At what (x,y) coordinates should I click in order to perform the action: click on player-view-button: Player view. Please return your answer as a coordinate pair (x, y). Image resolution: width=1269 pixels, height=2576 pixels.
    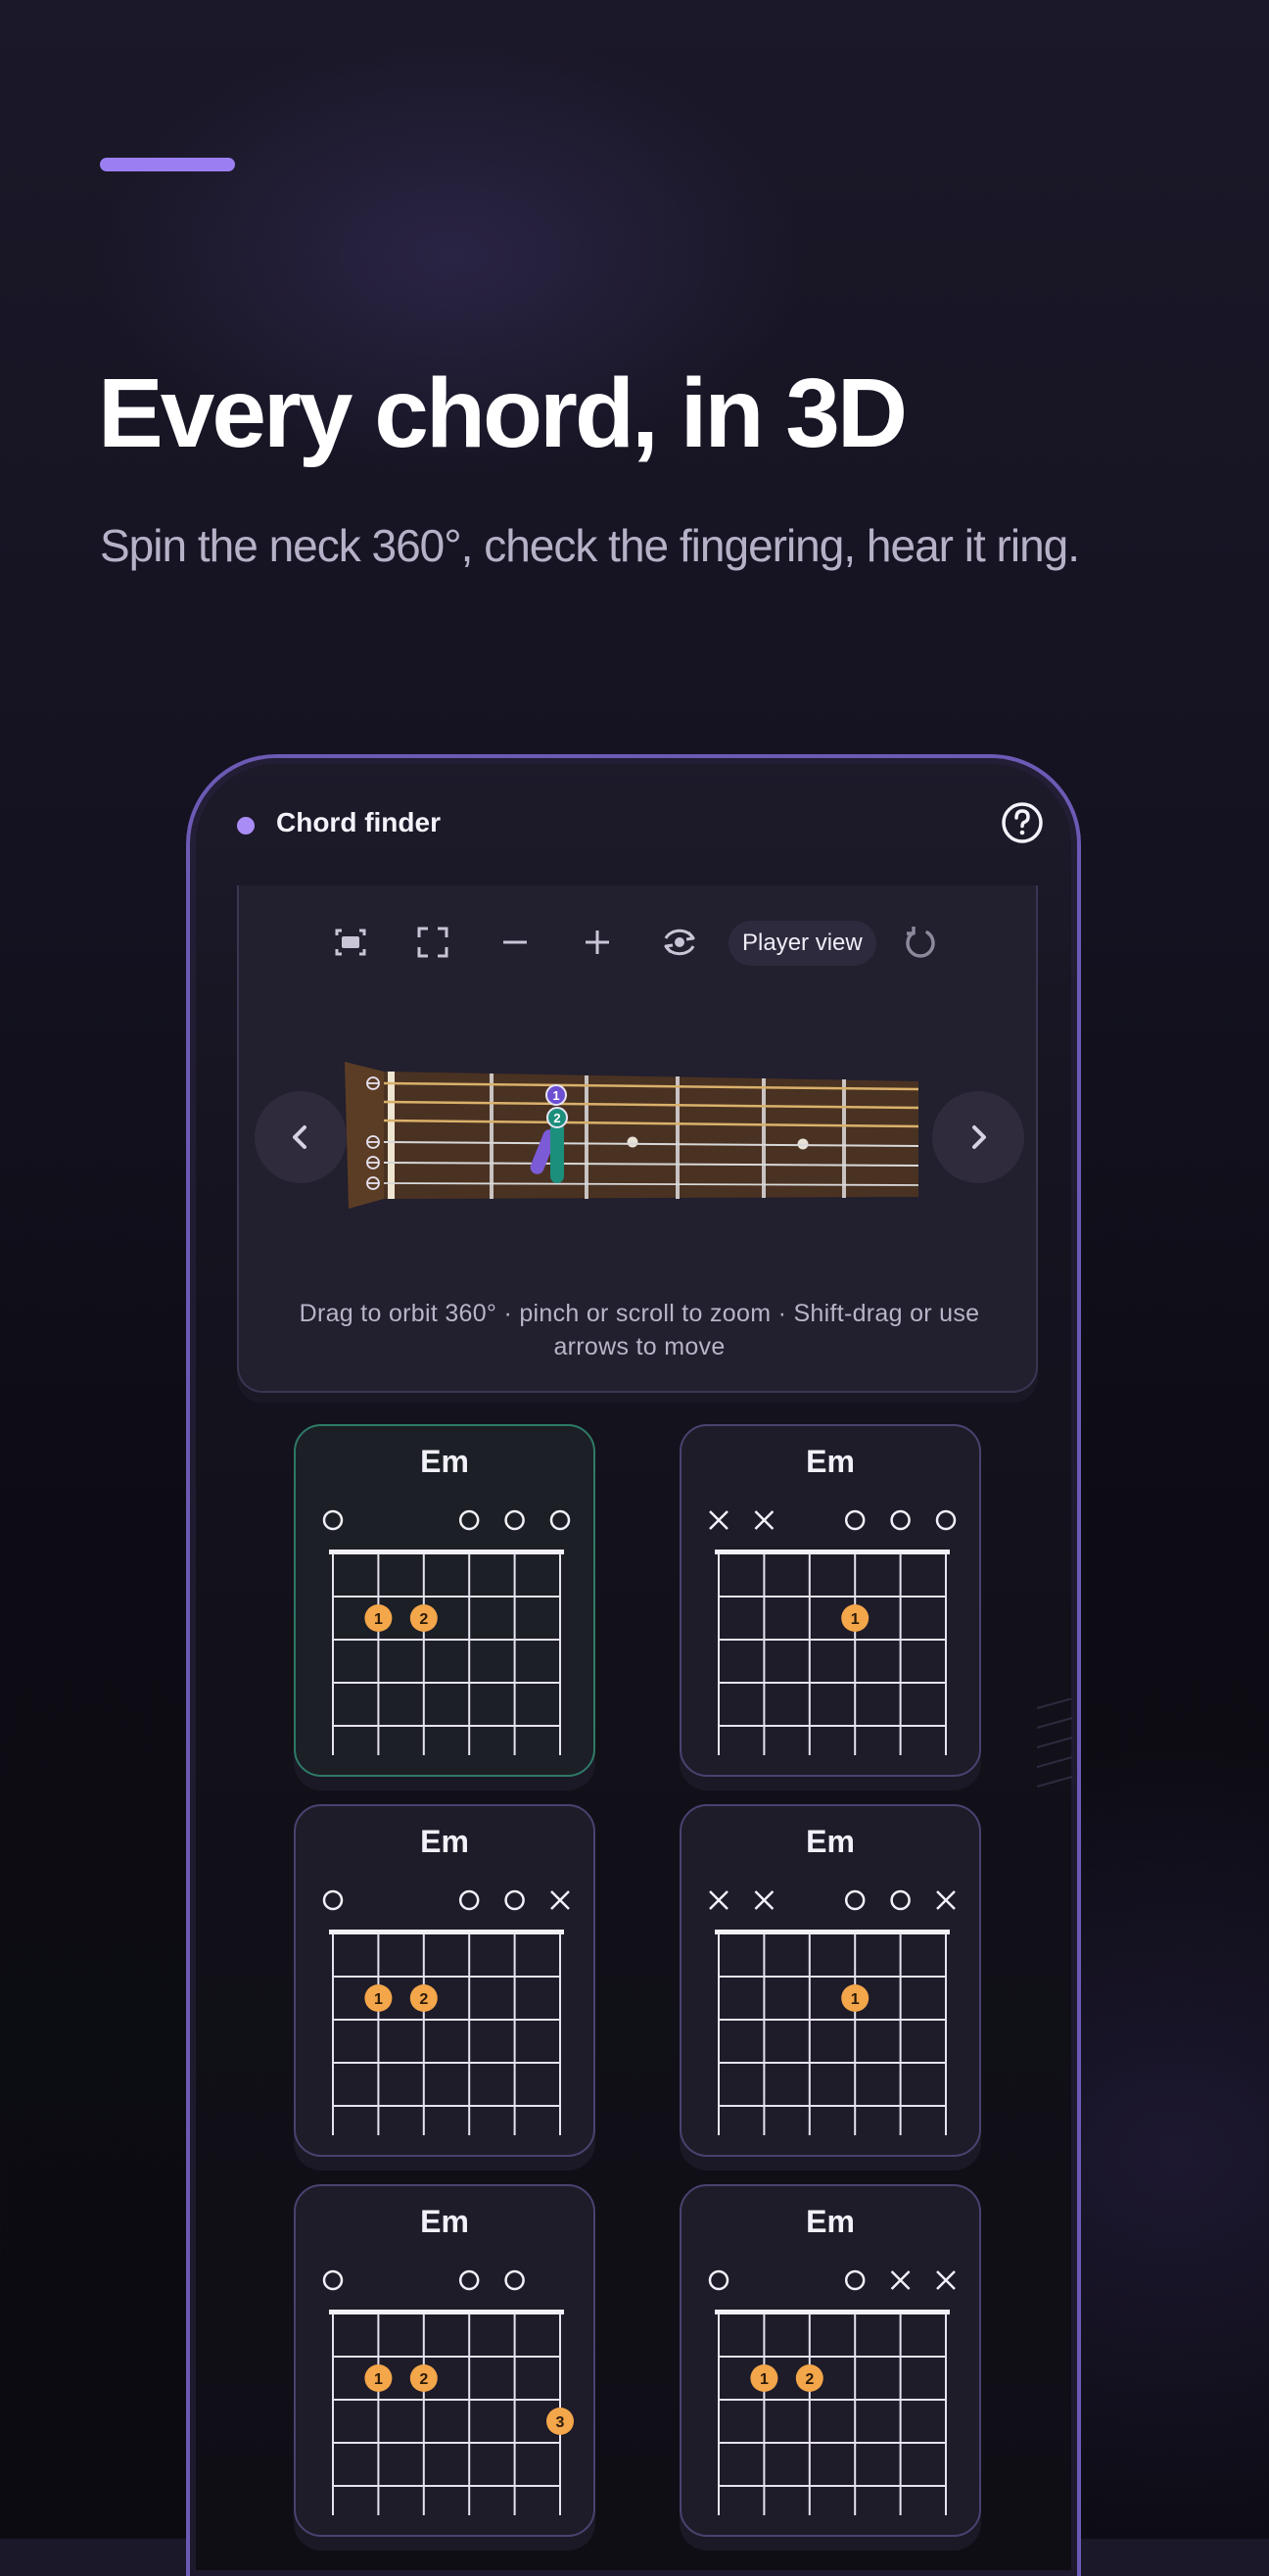
    Looking at the image, I should click on (802, 944).